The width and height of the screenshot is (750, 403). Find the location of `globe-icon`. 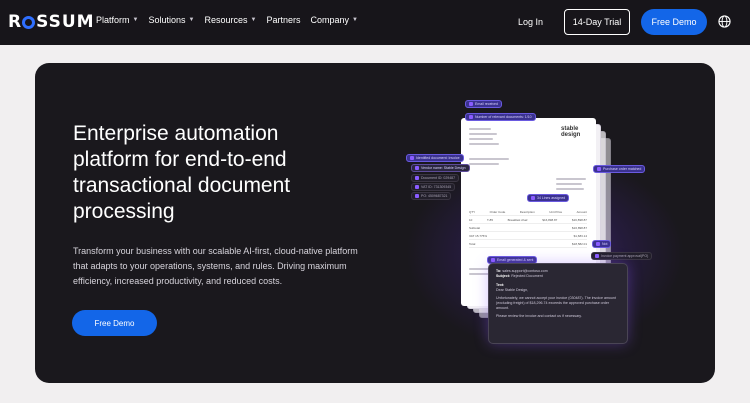

globe-icon is located at coordinates (724, 21).